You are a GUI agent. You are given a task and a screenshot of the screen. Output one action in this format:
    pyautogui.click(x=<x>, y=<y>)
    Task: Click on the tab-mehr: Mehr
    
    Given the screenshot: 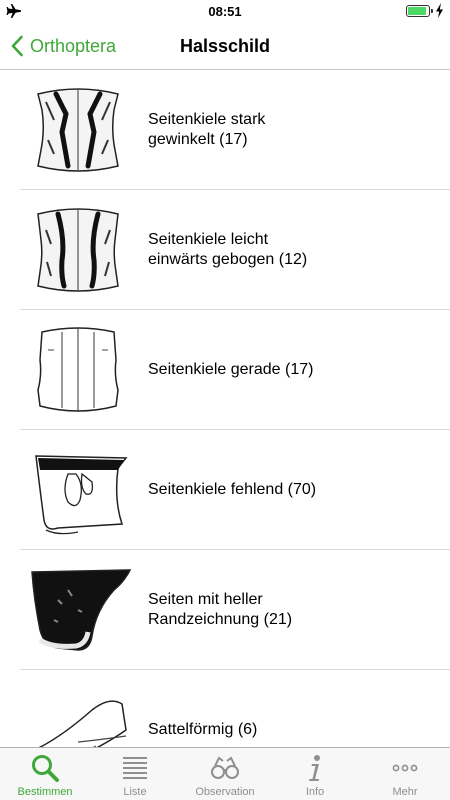 What is the action you would take?
    pyautogui.click(x=405, y=774)
    